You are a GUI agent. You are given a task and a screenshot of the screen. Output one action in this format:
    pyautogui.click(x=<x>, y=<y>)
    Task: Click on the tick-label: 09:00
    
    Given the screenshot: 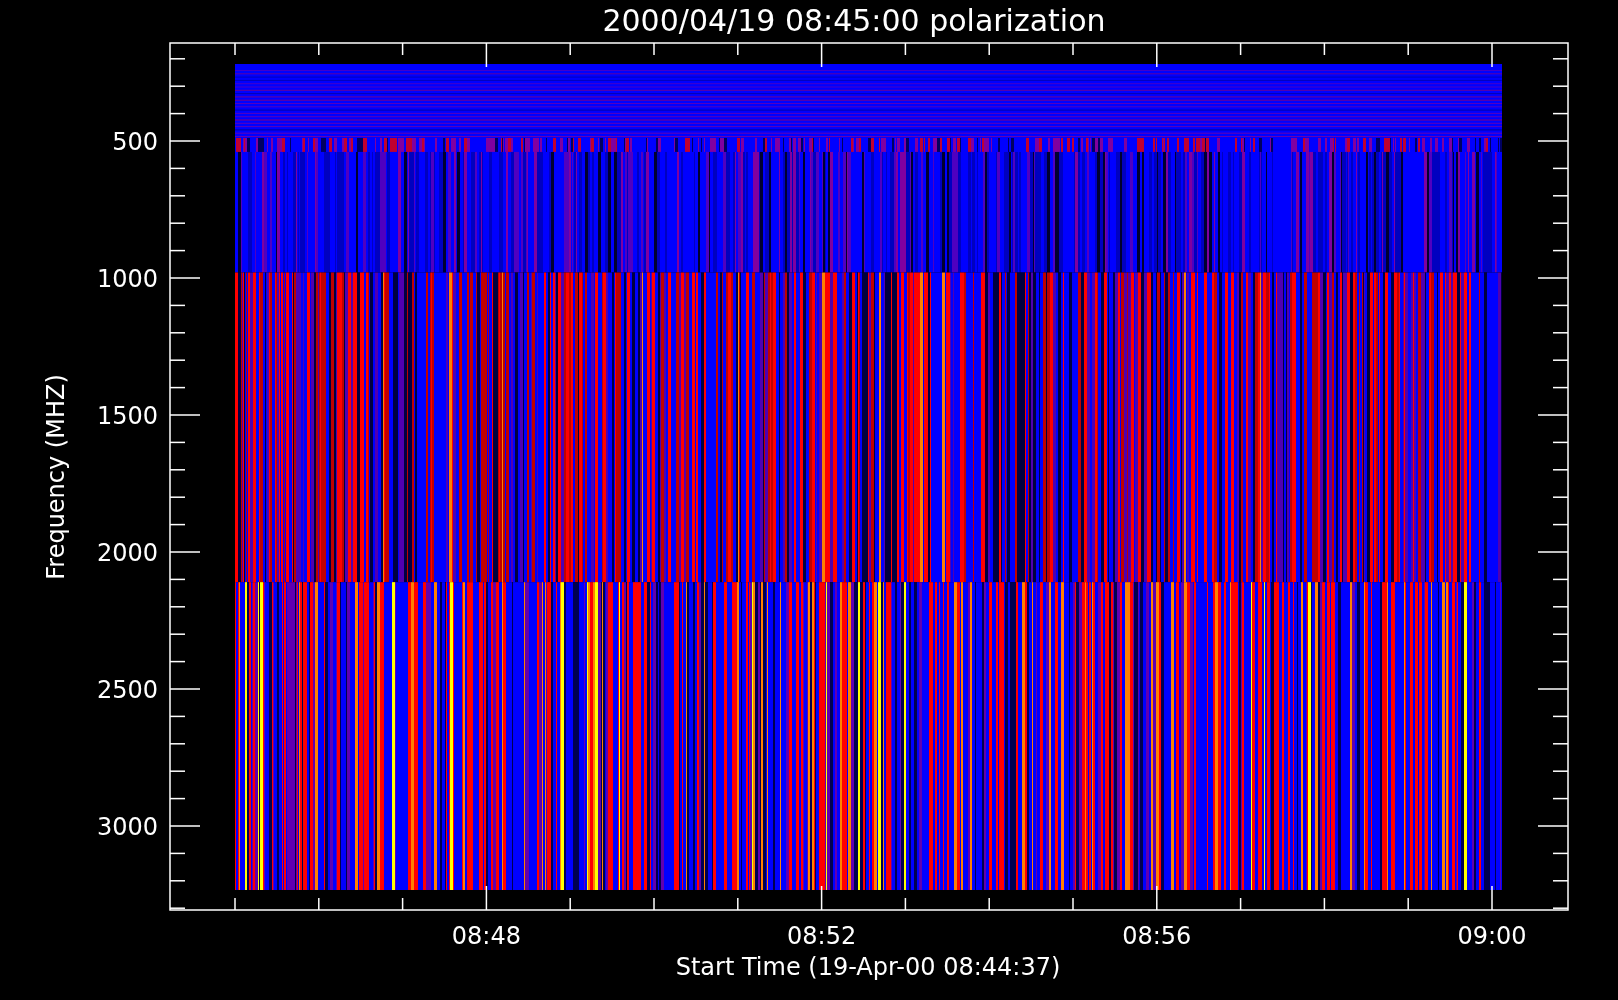 What is the action you would take?
    pyautogui.click(x=1492, y=936)
    